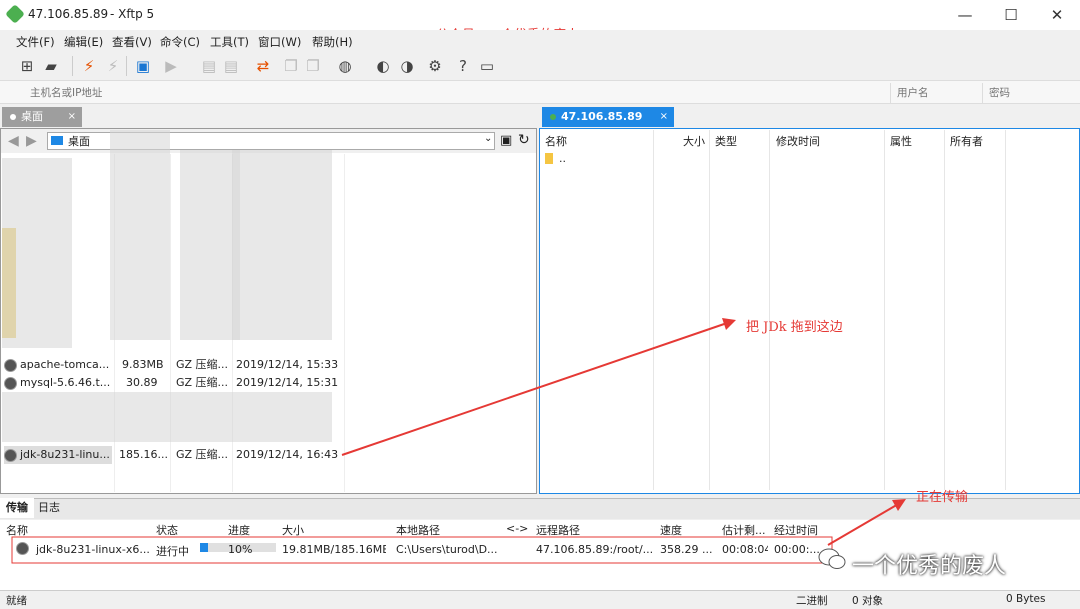  I want to click on tab-local-label: 桌面, so click(32, 116).